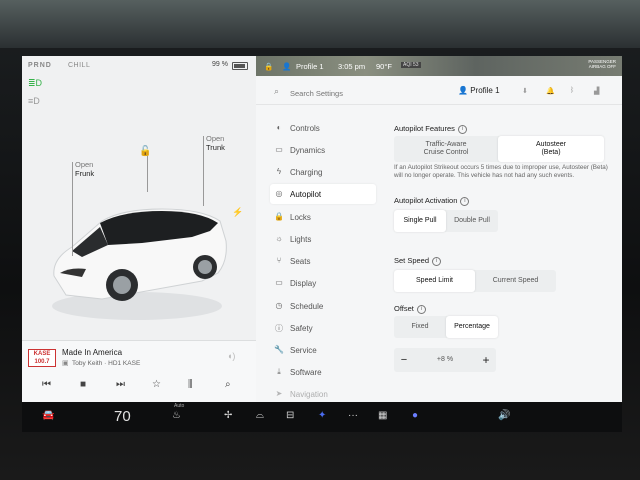 This screenshot has height=480, width=640. I want to click on option-current-speed: Current Speed, so click(515, 281).